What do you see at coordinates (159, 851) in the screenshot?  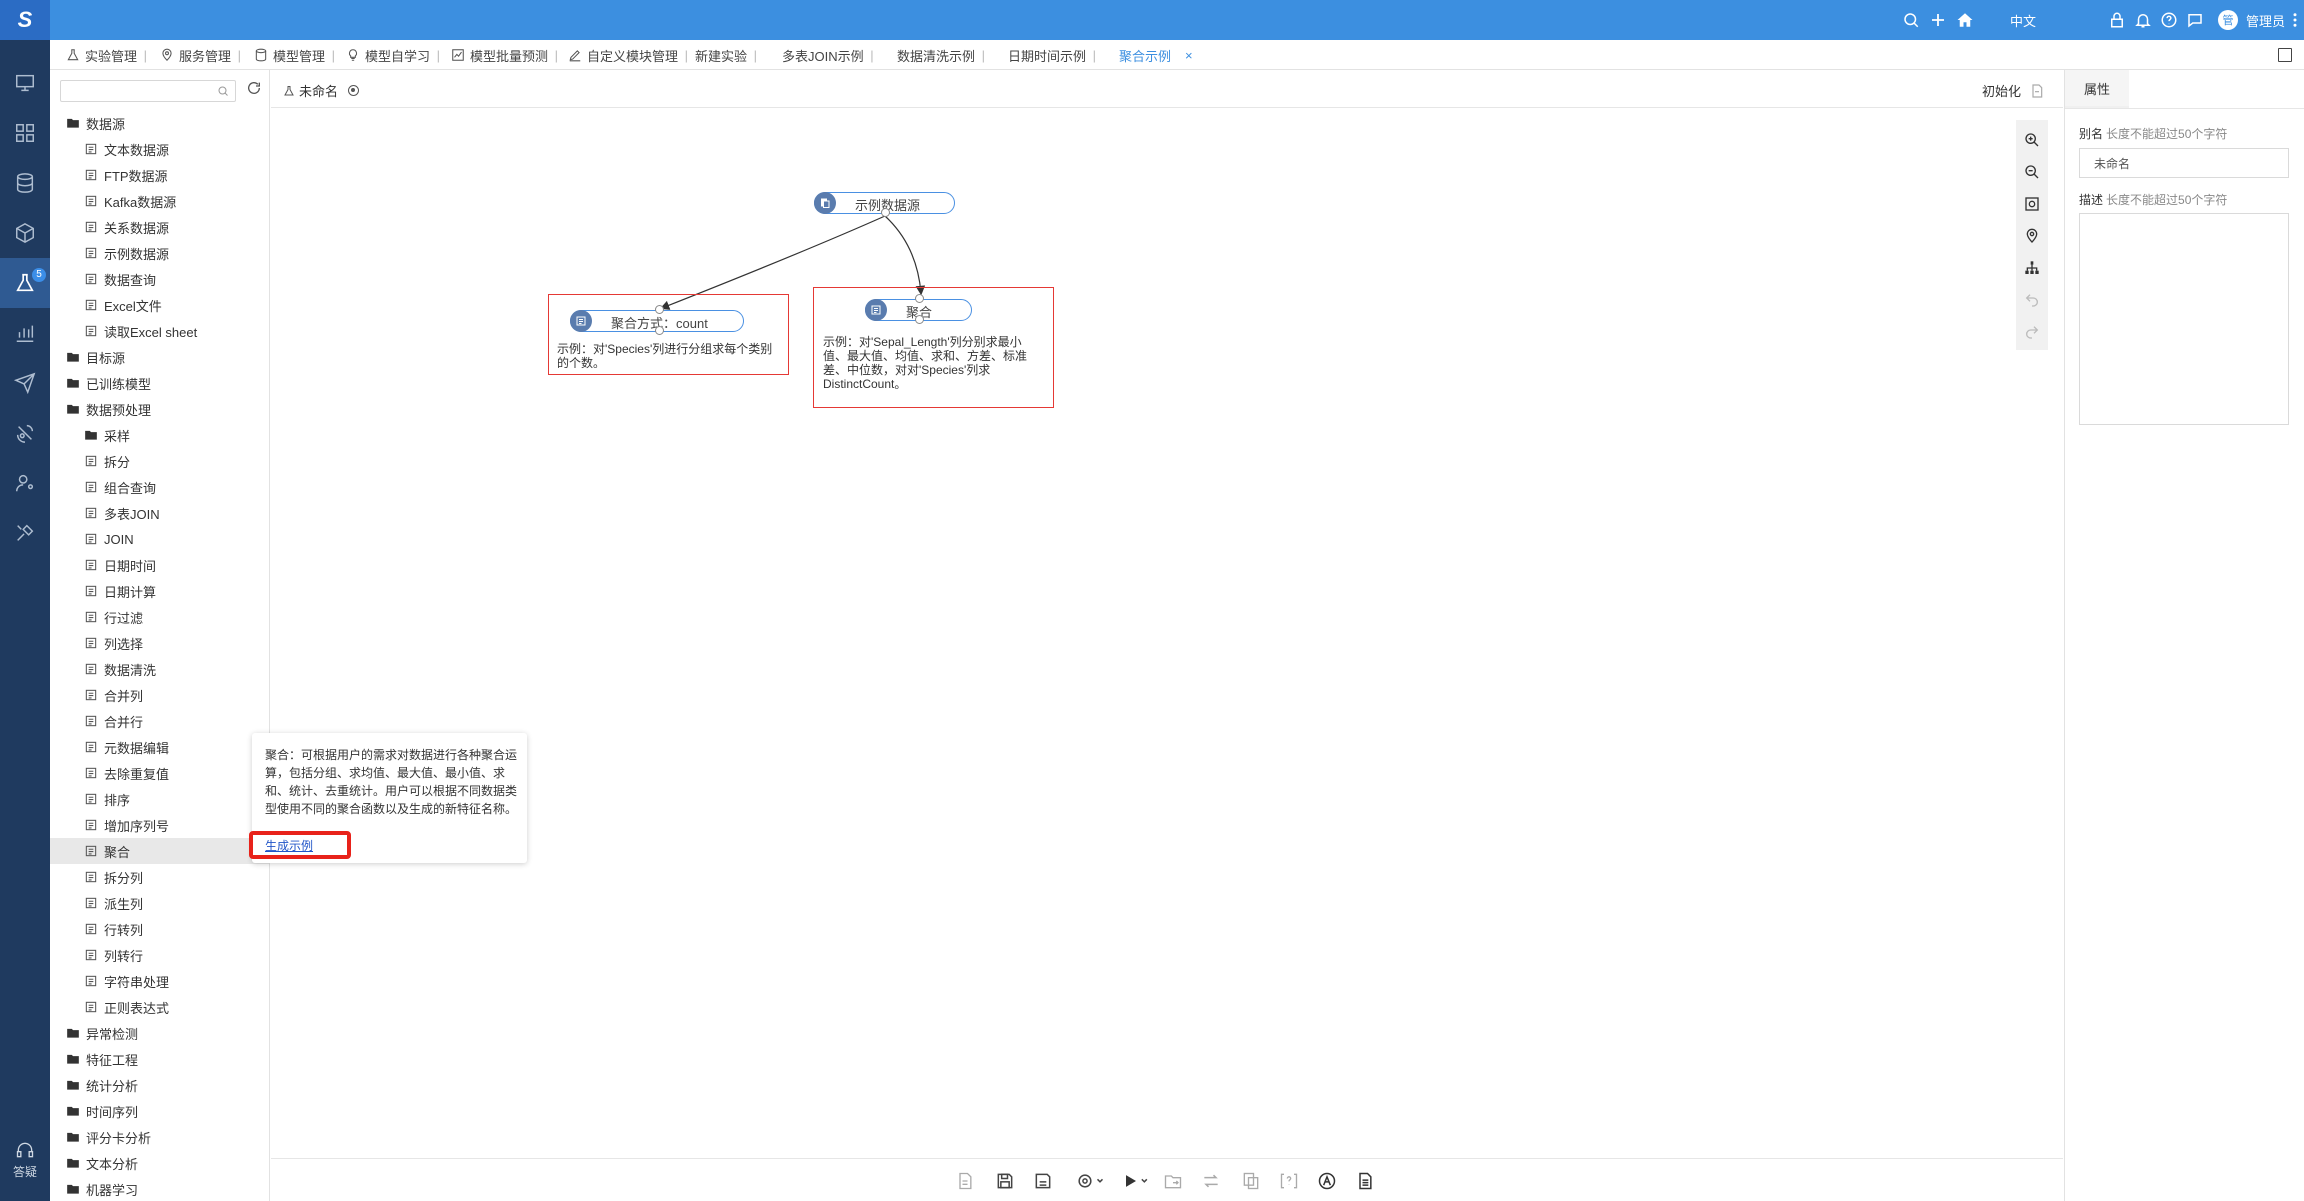 I see `tree-item: 聚合` at bounding box center [159, 851].